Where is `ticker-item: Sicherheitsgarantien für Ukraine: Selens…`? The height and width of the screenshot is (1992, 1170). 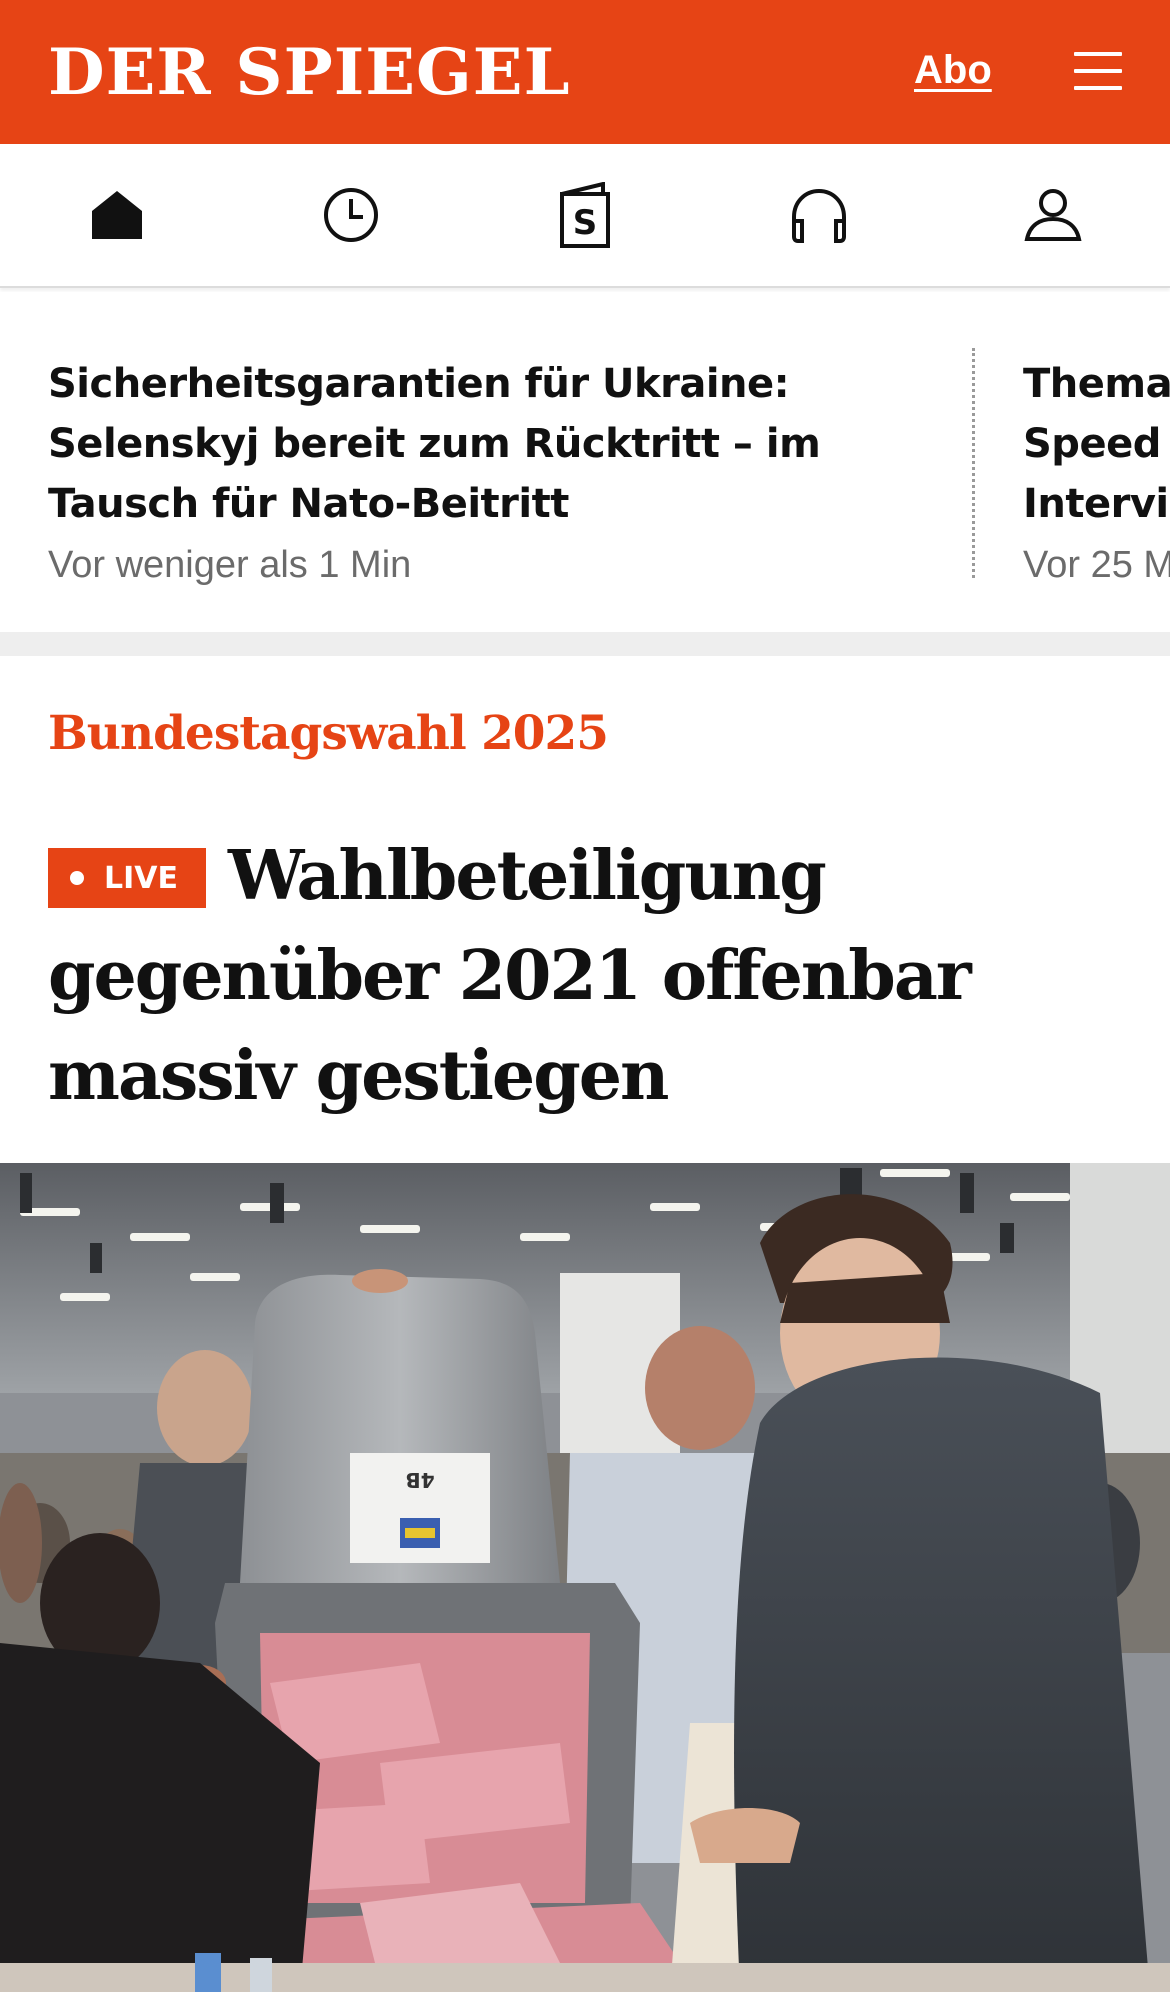
ticker-item: Sicherheitsgarantien für Ukraine: Selens… is located at coordinates (498, 470).